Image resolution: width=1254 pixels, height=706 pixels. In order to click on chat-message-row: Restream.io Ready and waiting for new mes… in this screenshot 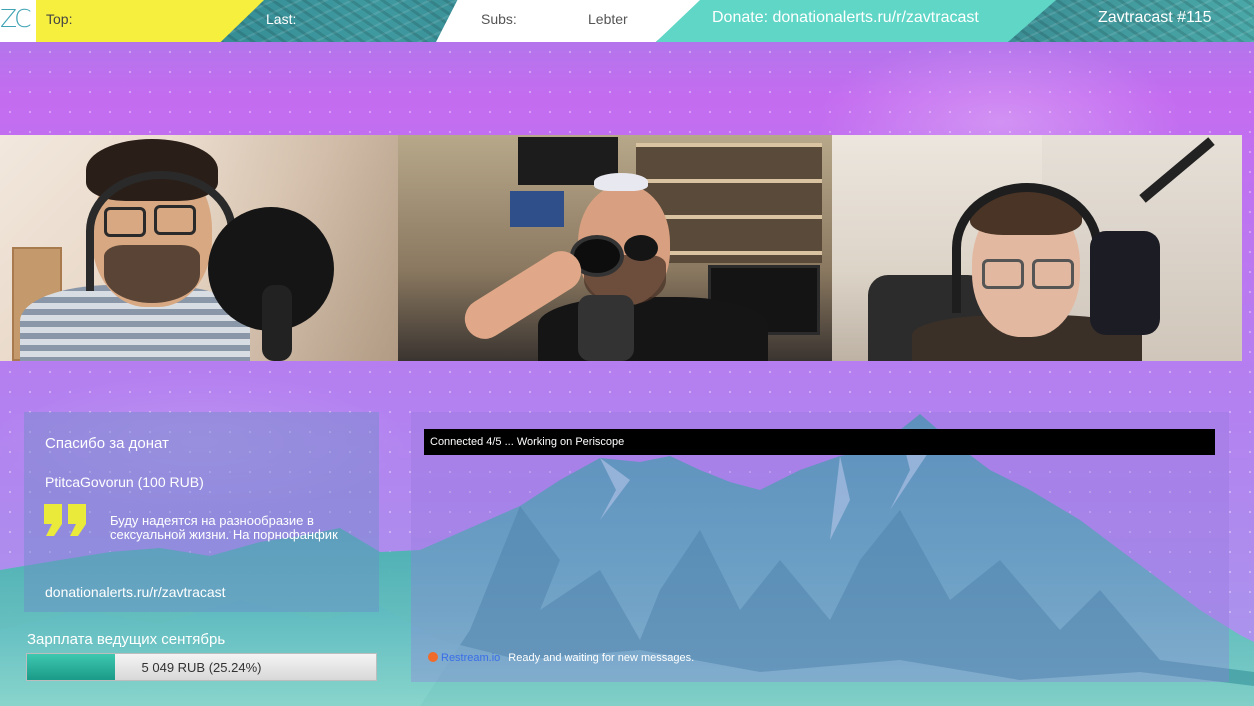, I will do `click(561, 658)`.